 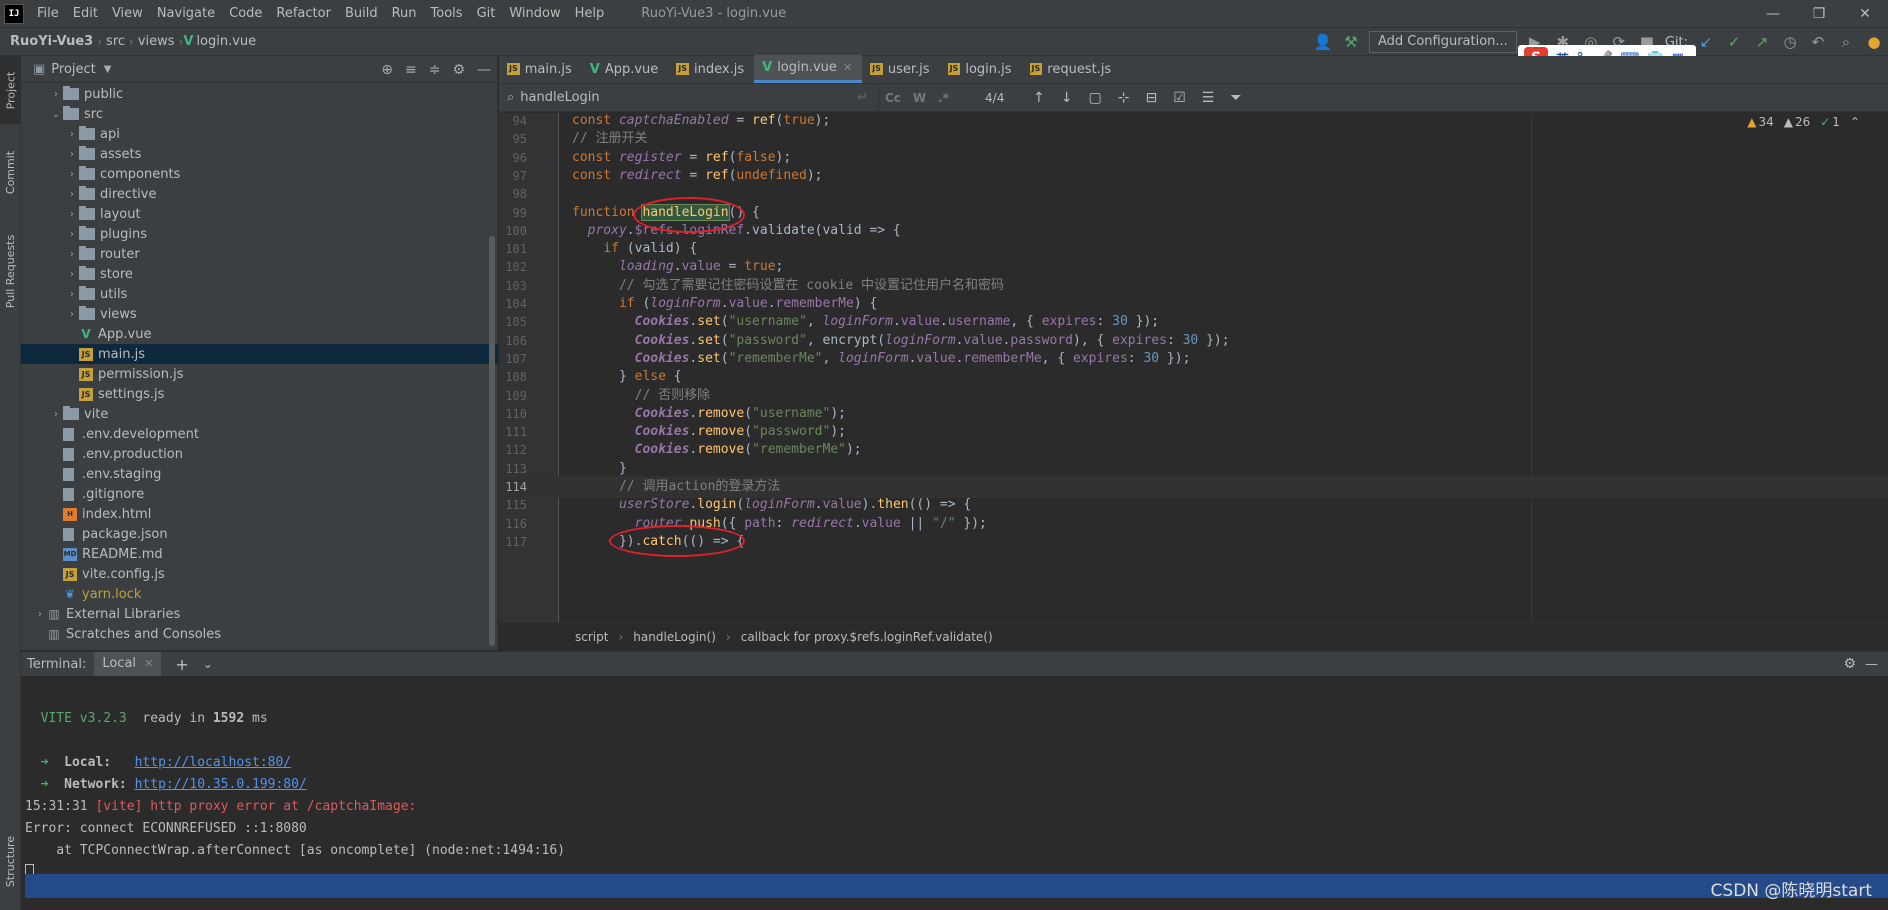 What do you see at coordinates (1874, 42) in the screenshot?
I see `updates-icon: ●` at bounding box center [1874, 42].